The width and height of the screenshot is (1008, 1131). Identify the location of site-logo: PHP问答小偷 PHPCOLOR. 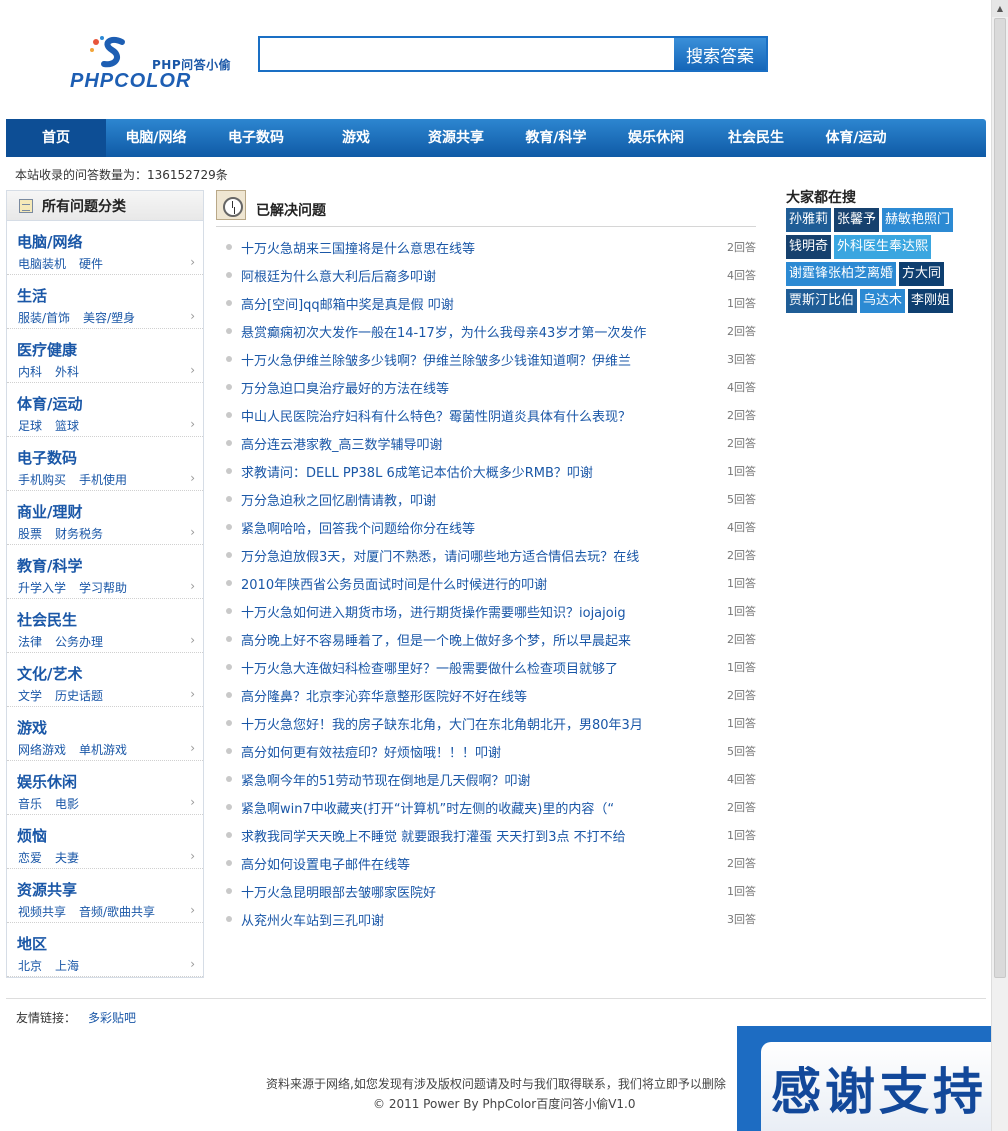
(159, 64).